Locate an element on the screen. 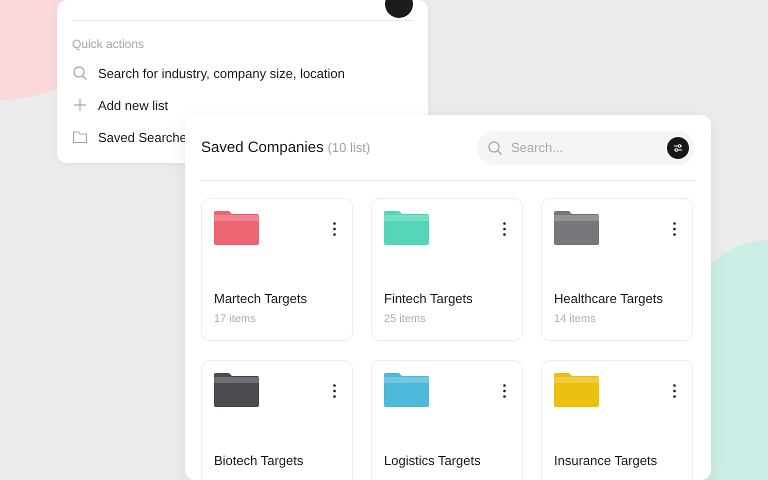 The image size is (768, 480). sliders-icon is located at coordinates (678, 147).